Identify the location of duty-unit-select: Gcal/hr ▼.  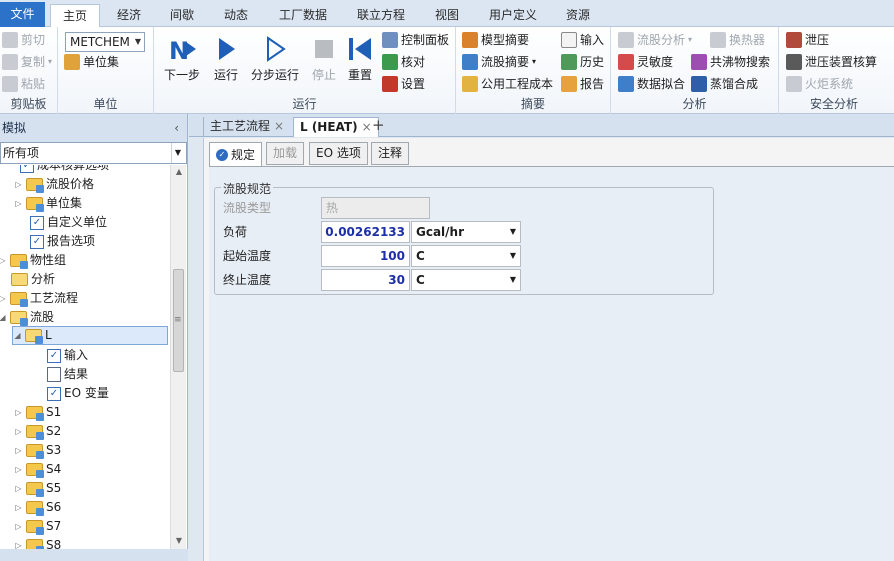
(466, 232).